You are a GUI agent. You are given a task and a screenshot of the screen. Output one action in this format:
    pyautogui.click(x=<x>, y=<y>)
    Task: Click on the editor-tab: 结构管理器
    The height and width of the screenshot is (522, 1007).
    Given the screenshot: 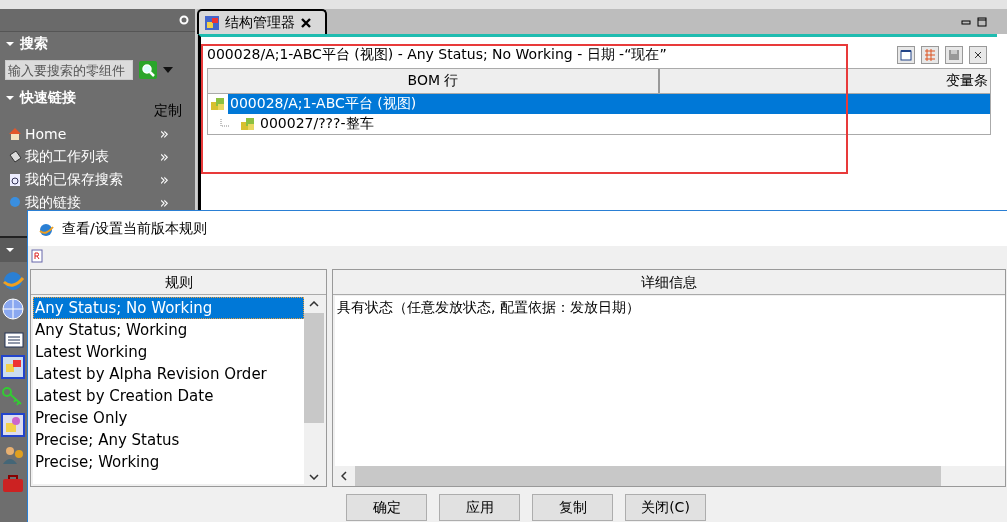 What is the action you would take?
    pyautogui.click(x=262, y=21)
    